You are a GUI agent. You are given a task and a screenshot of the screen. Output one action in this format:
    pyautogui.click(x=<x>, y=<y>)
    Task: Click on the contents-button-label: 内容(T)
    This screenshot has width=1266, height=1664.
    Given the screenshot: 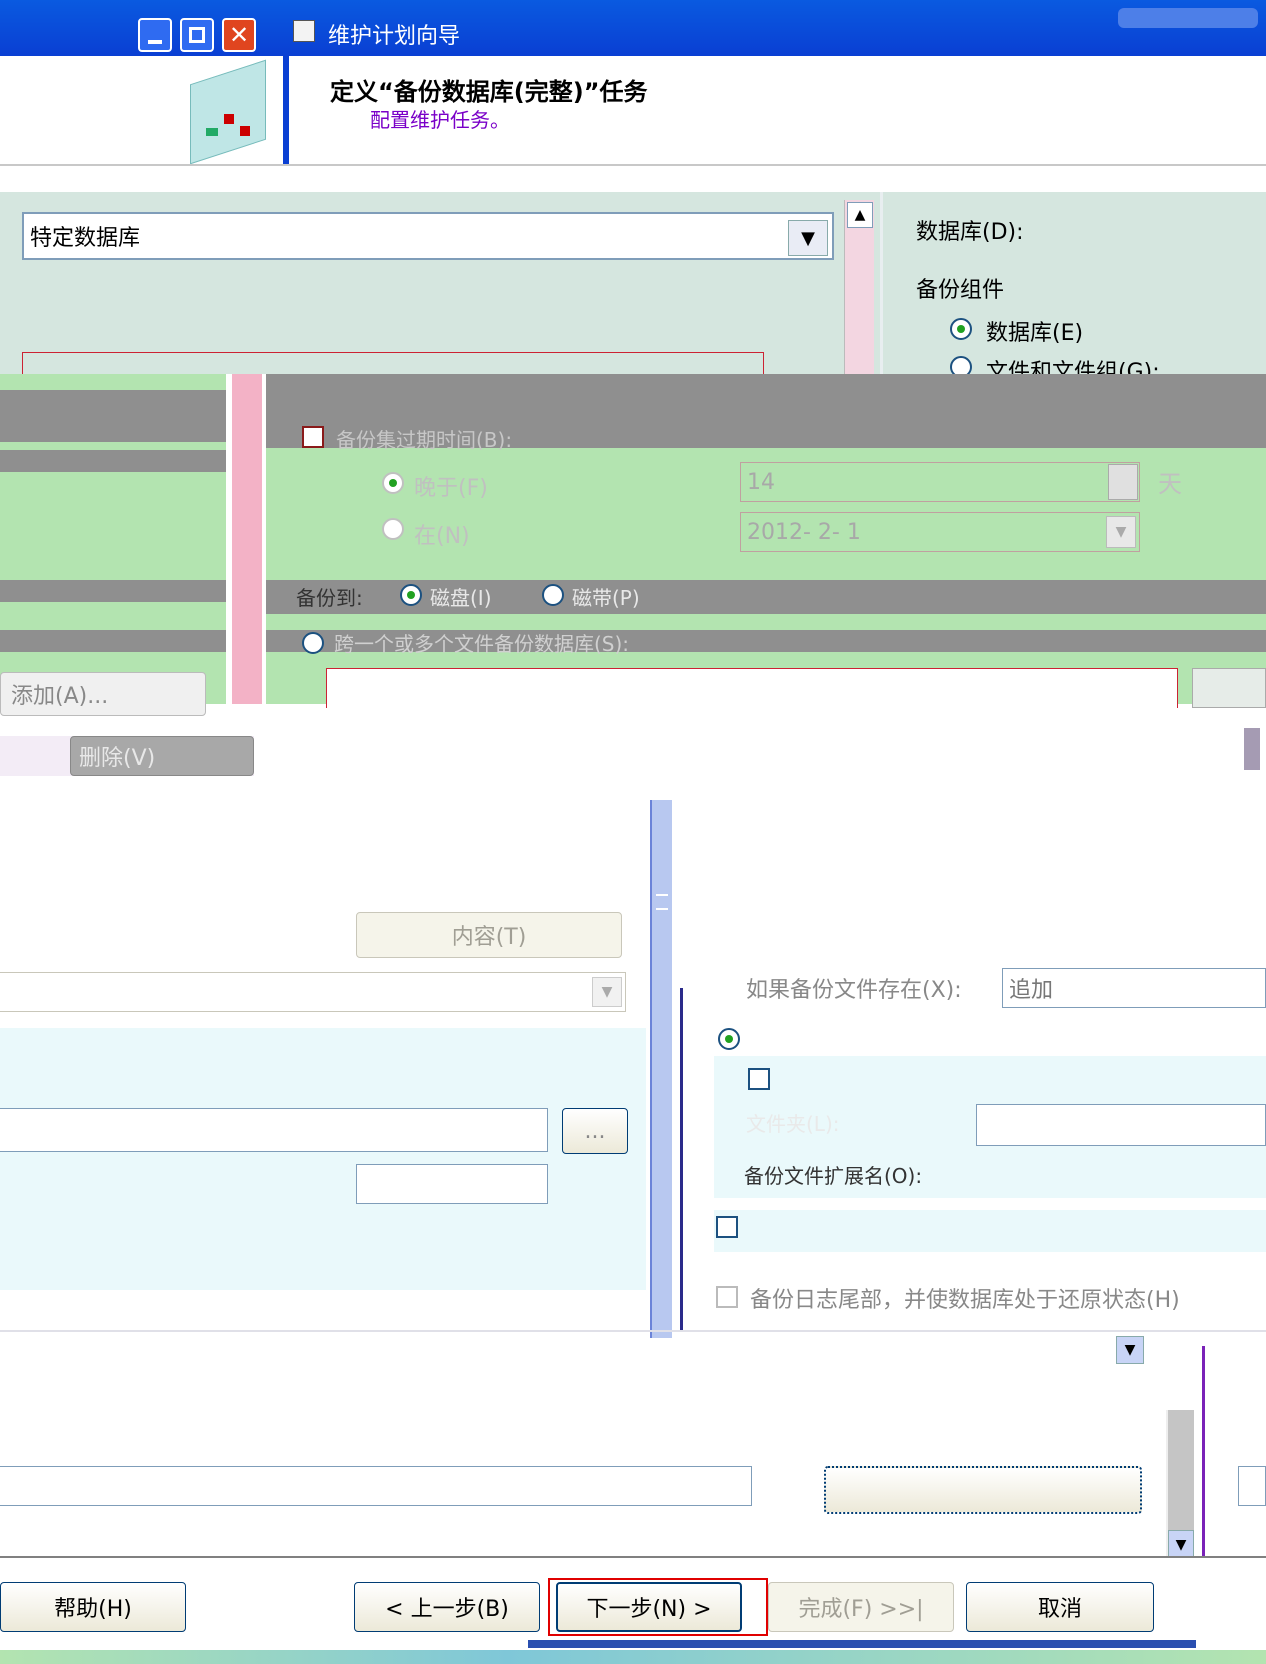 What is the action you would take?
    pyautogui.click(x=489, y=937)
    